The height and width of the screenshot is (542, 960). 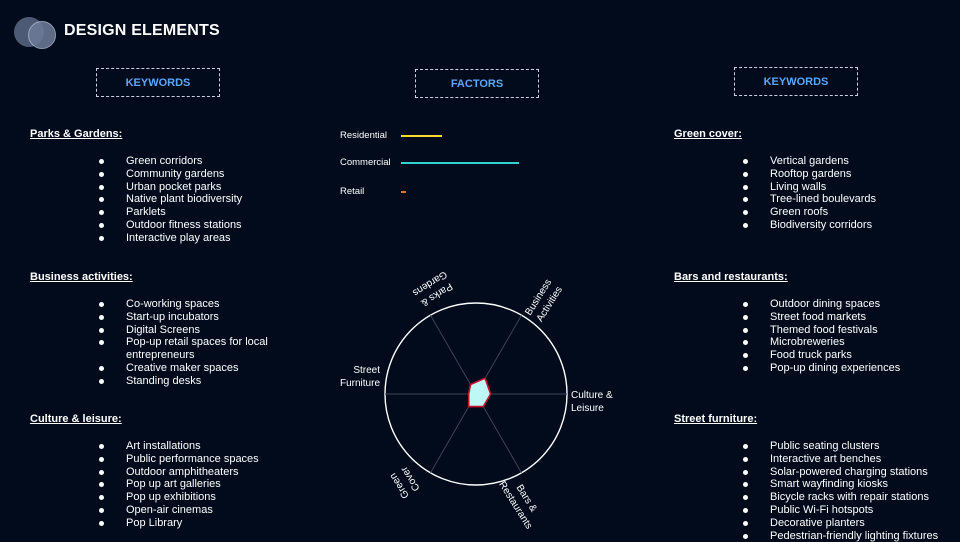 What do you see at coordinates (587, 408) in the screenshot?
I see `radar-axis-label-line: Leisure` at bounding box center [587, 408].